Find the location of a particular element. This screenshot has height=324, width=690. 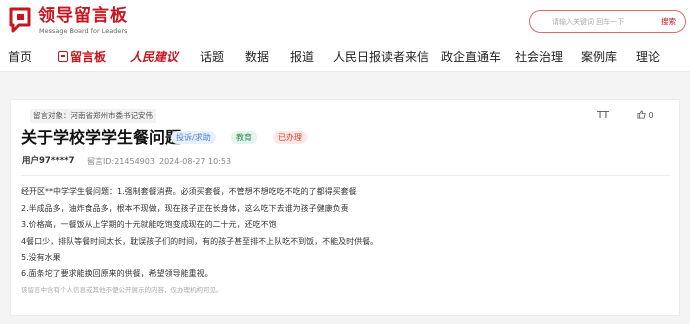

thumbs-up-icon is located at coordinates (641, 114).